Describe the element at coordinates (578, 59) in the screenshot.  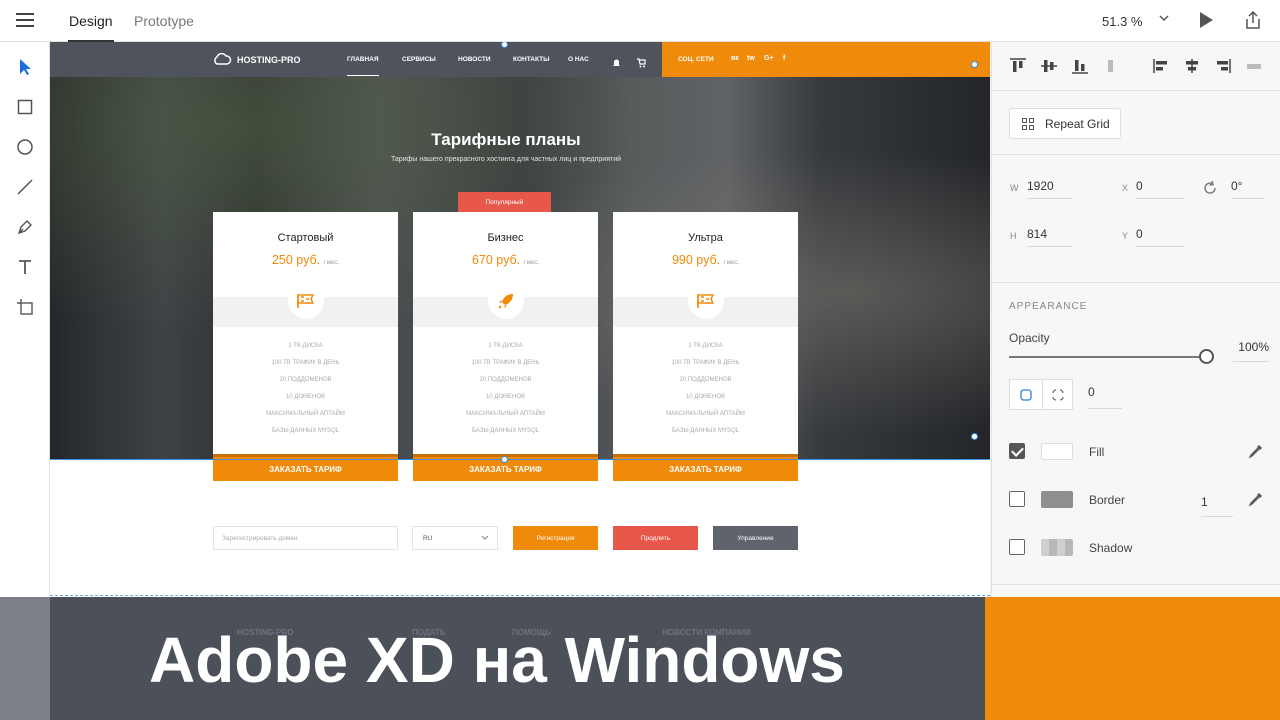
I see `nav-link-about: О НАС` at that location.